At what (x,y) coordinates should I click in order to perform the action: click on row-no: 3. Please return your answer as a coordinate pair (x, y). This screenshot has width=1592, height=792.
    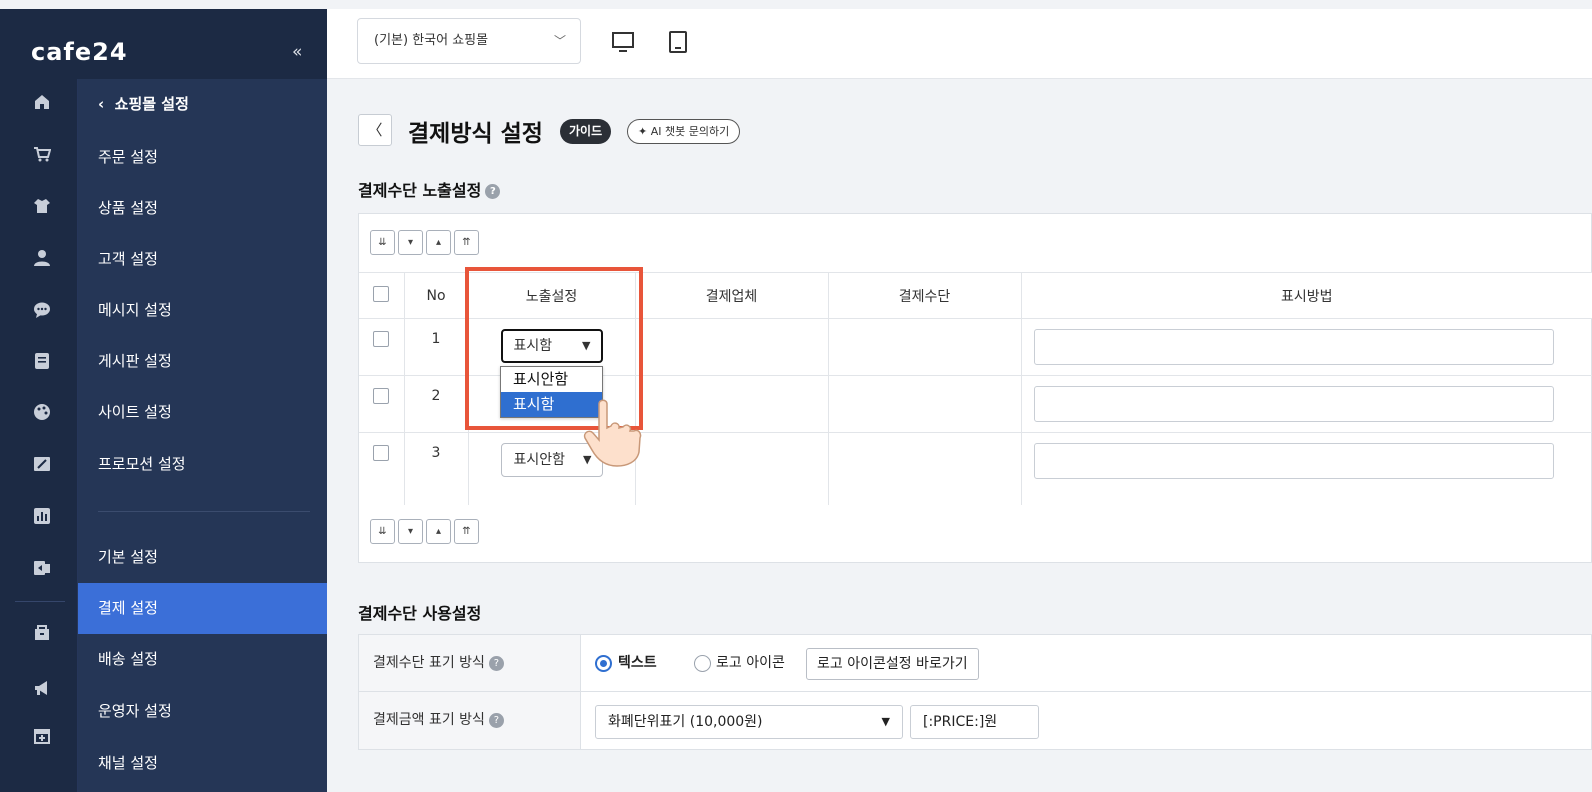
    Looking at the image, I should click on (436, 468).